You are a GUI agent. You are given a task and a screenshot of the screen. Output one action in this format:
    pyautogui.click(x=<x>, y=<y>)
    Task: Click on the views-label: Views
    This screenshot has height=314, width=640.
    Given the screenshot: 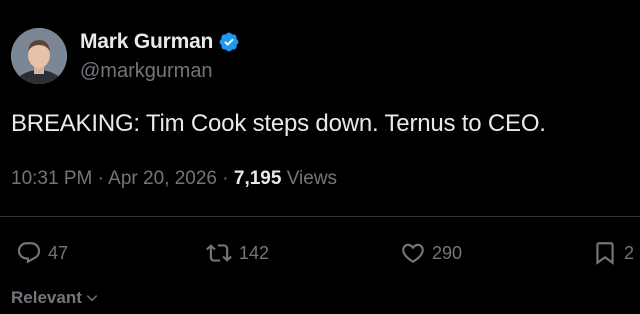 What is the action you would take?
    pyautogui.click(x=312, y=178)
    